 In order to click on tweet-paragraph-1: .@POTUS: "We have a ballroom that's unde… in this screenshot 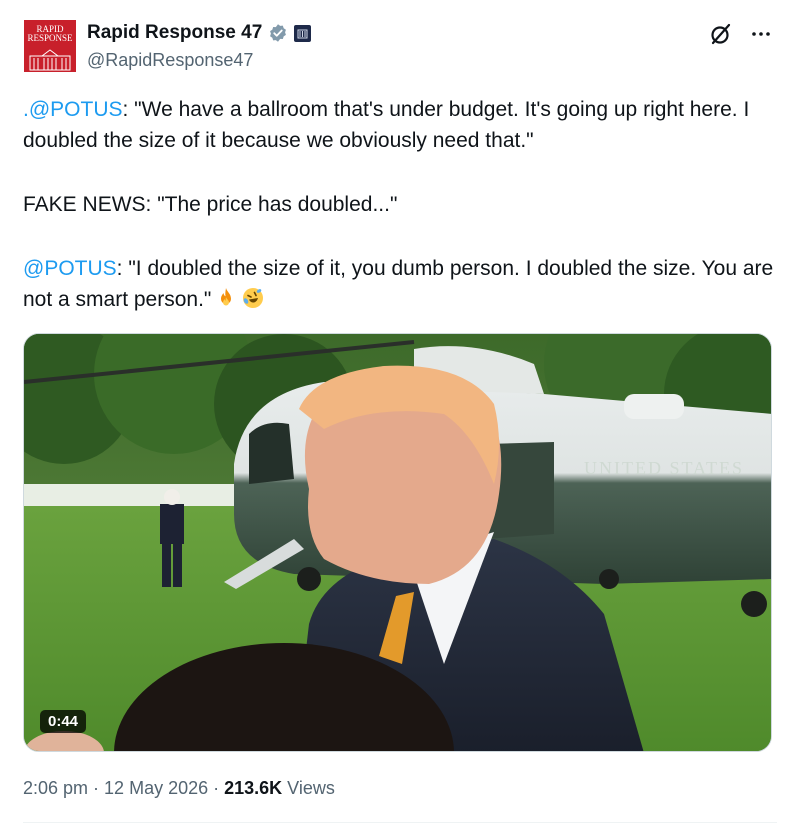, I will do `click(403, 125)`.